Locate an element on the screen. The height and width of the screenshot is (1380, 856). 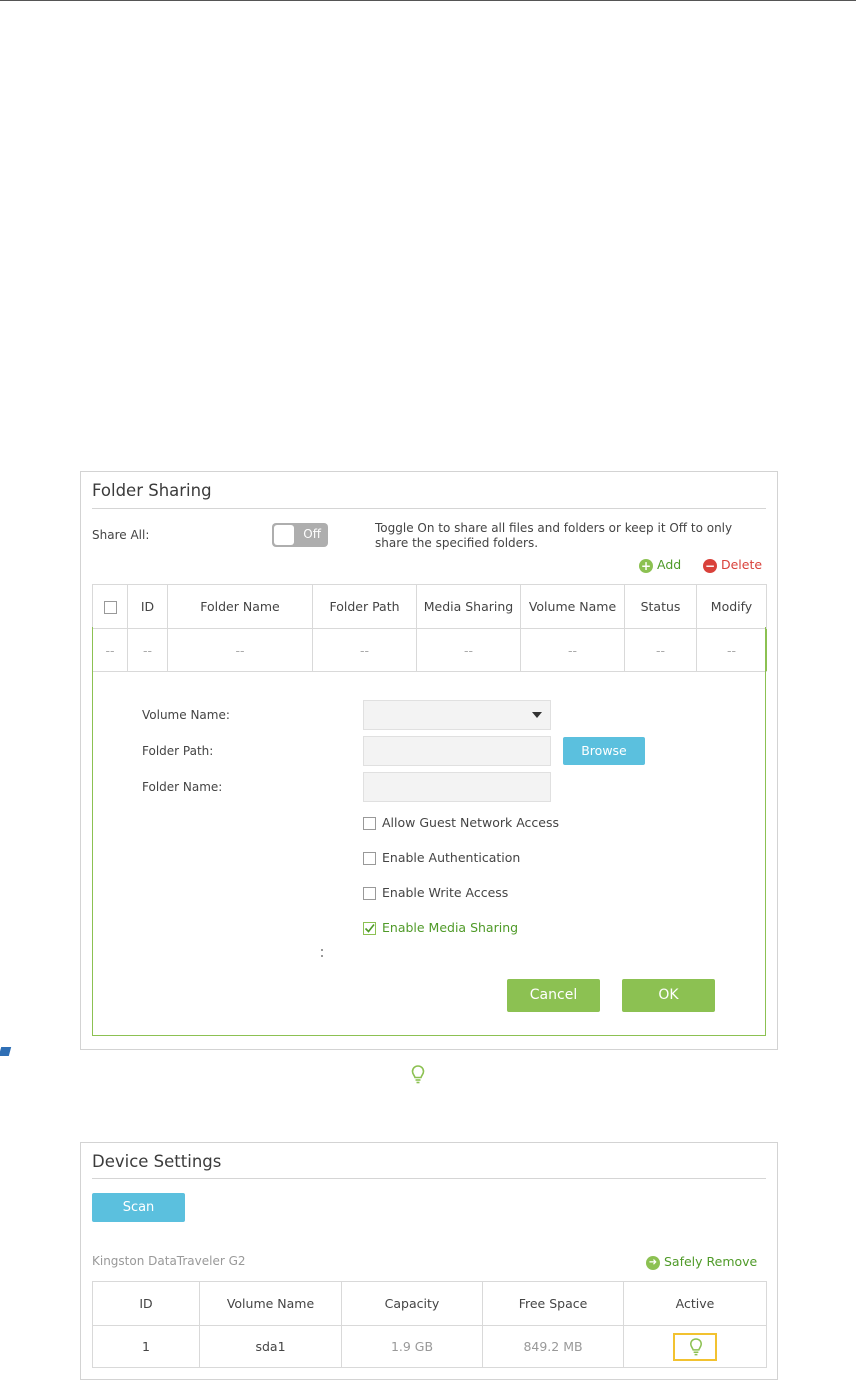
column-header: Media Sharing is located at coordinates (468, 606).